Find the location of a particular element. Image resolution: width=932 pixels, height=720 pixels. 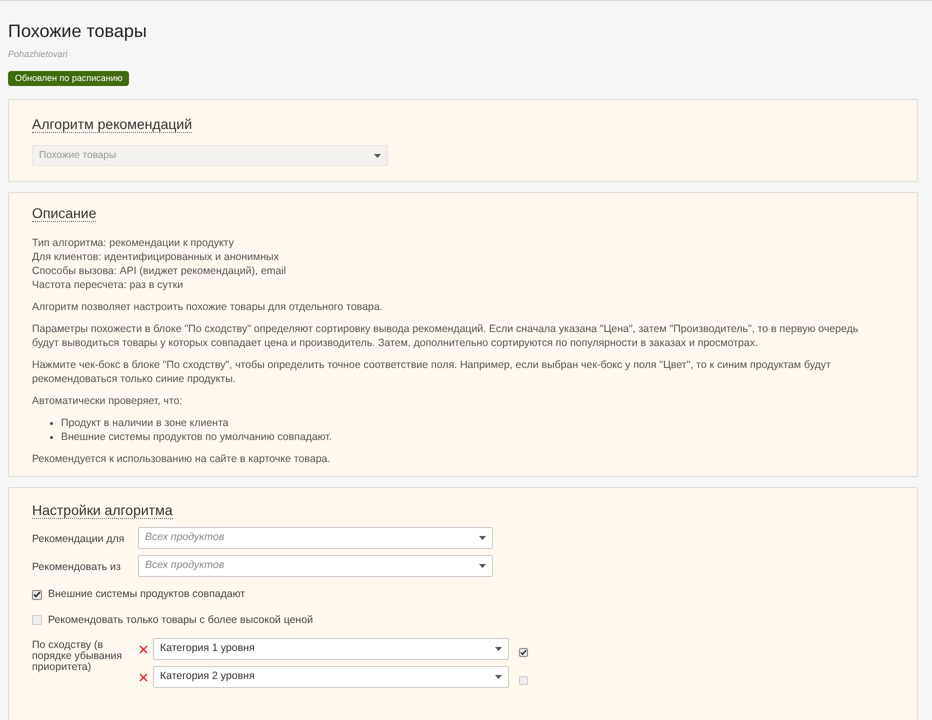

field-label: Рекомендовать из is located at coordinates (77, 567).